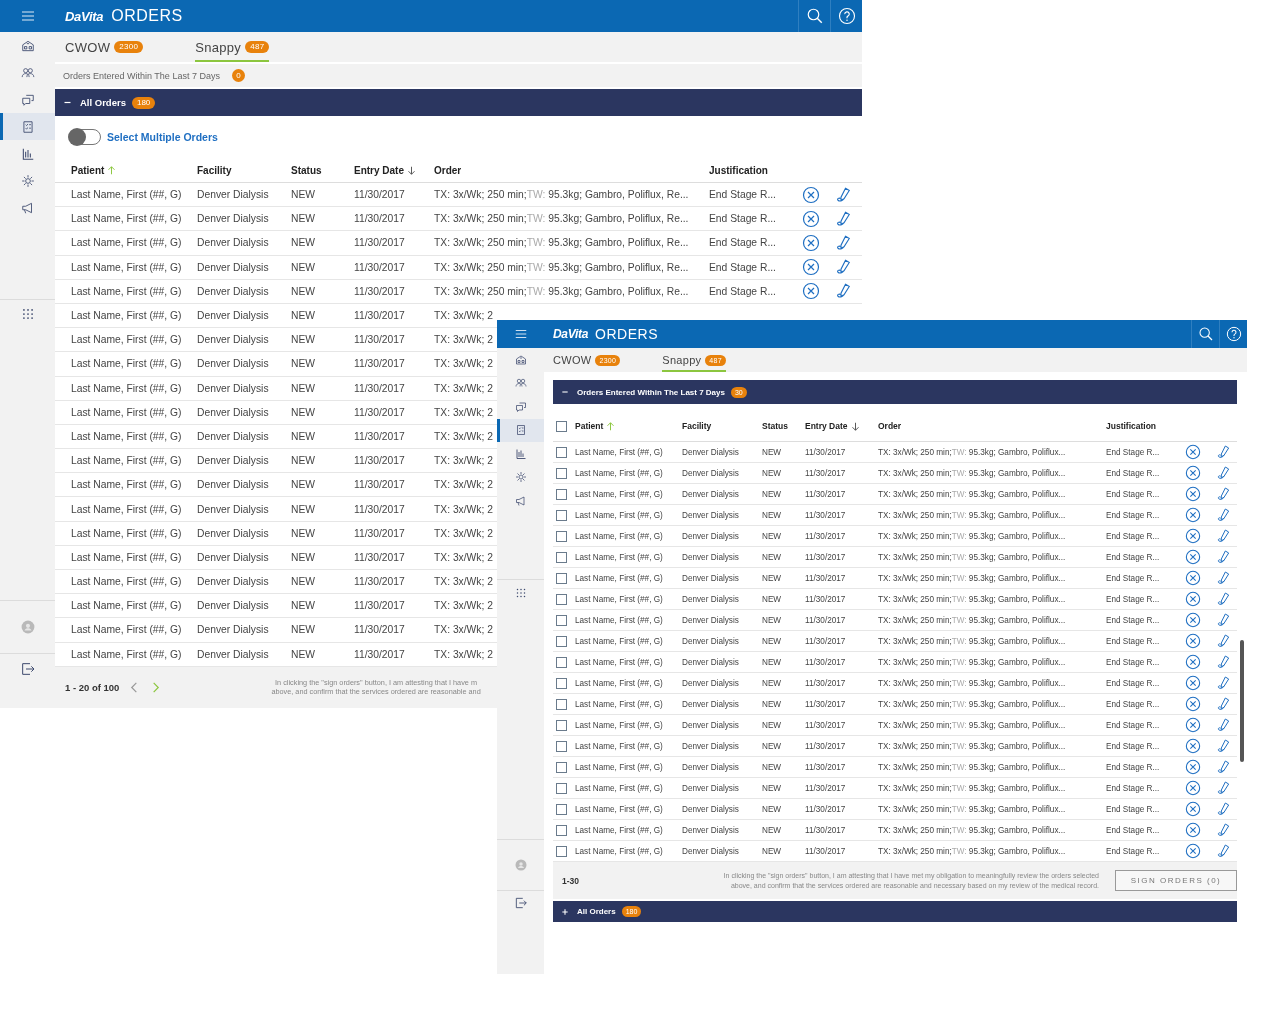 Image resolution: width=1280 pixels, height=1024 pixels. What do you see at coordinates (85, 137) in the screenshot?
I see `toggle-switch` at bounding box center [85, 137].